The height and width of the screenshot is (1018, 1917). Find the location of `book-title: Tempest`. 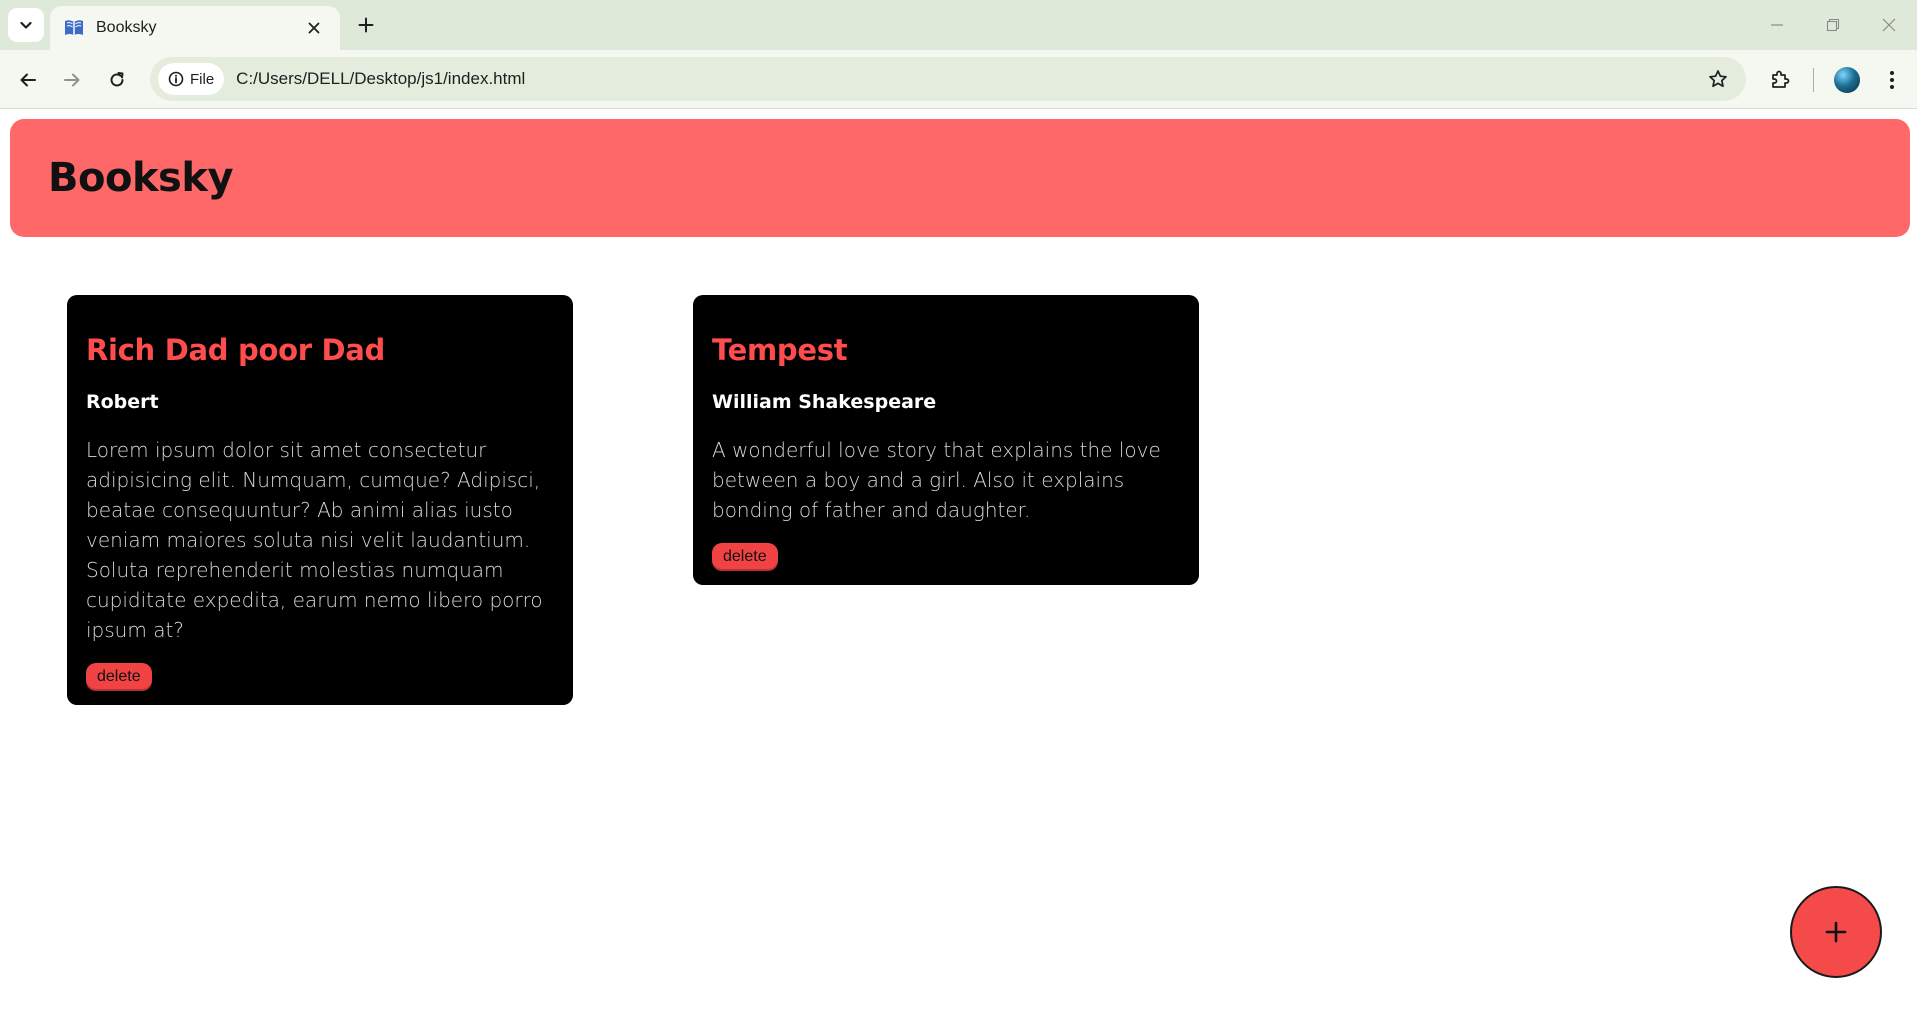

book-title: Tempest is located at coordinates (780, 350).